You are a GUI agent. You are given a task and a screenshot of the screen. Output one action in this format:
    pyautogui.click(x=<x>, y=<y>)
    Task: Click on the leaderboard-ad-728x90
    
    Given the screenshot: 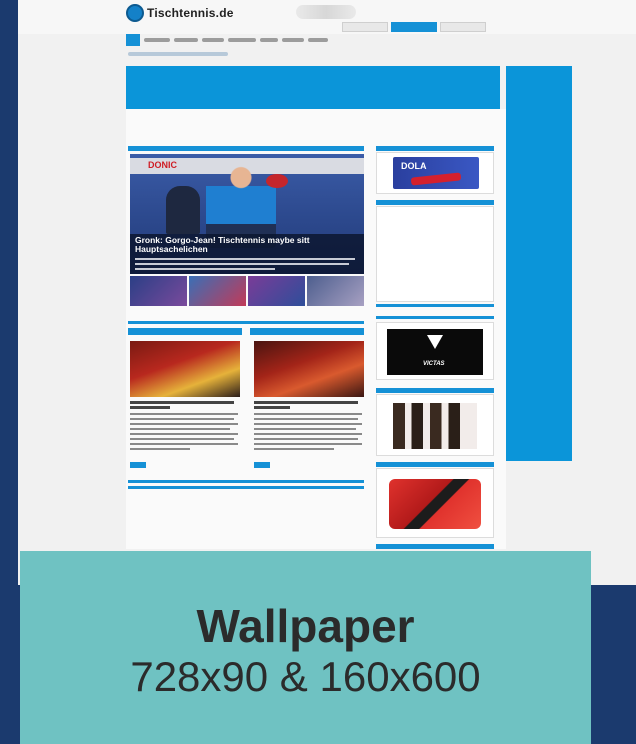 What is the action you would take?
    pyautogui.click(x=313, y=87)
    